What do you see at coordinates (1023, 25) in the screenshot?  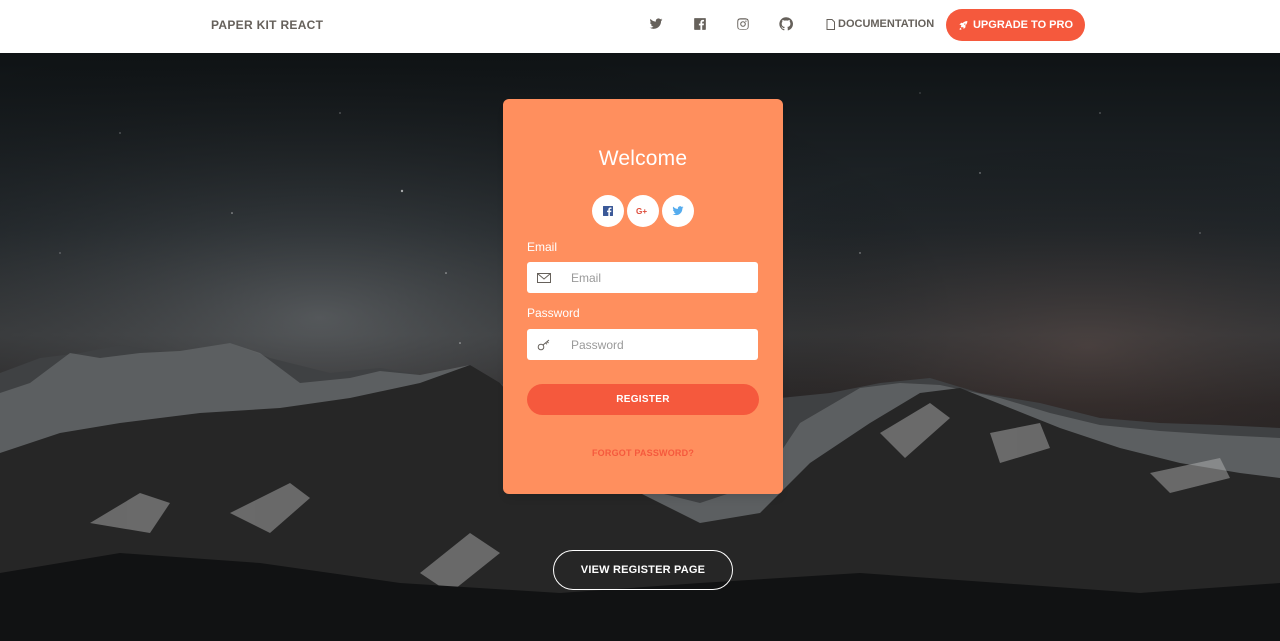 I see `upgrade-label: UPGRADE TO PRO` at bounding box center [1023, 25].